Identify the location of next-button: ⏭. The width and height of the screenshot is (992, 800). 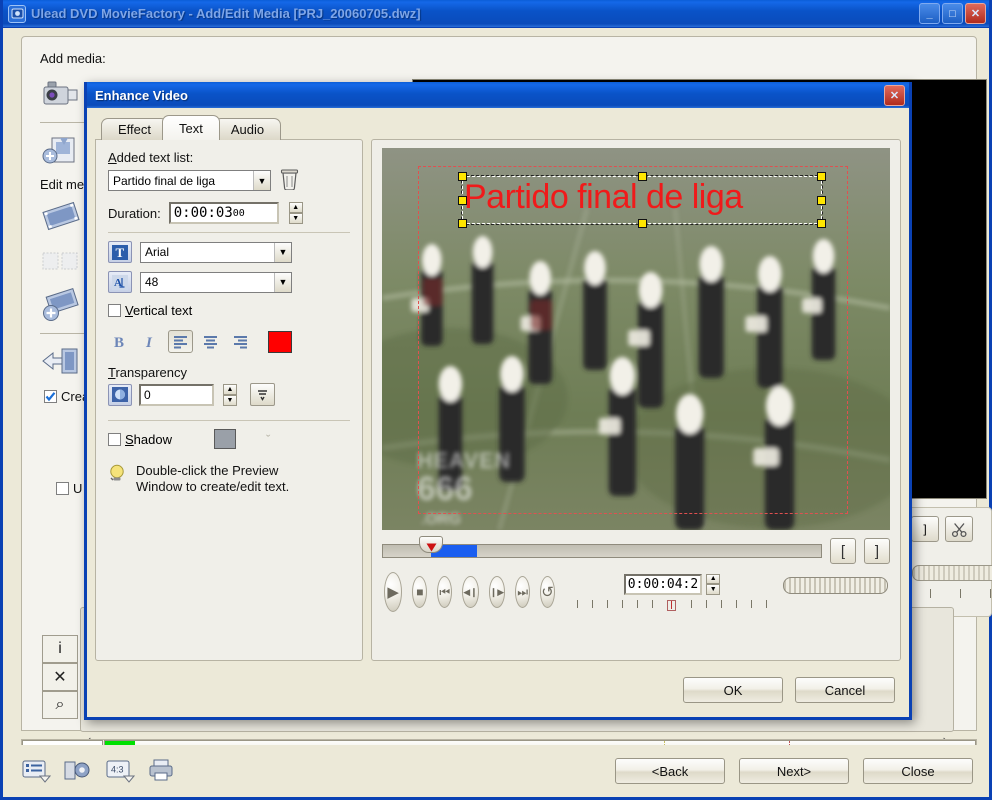
(523, 592).